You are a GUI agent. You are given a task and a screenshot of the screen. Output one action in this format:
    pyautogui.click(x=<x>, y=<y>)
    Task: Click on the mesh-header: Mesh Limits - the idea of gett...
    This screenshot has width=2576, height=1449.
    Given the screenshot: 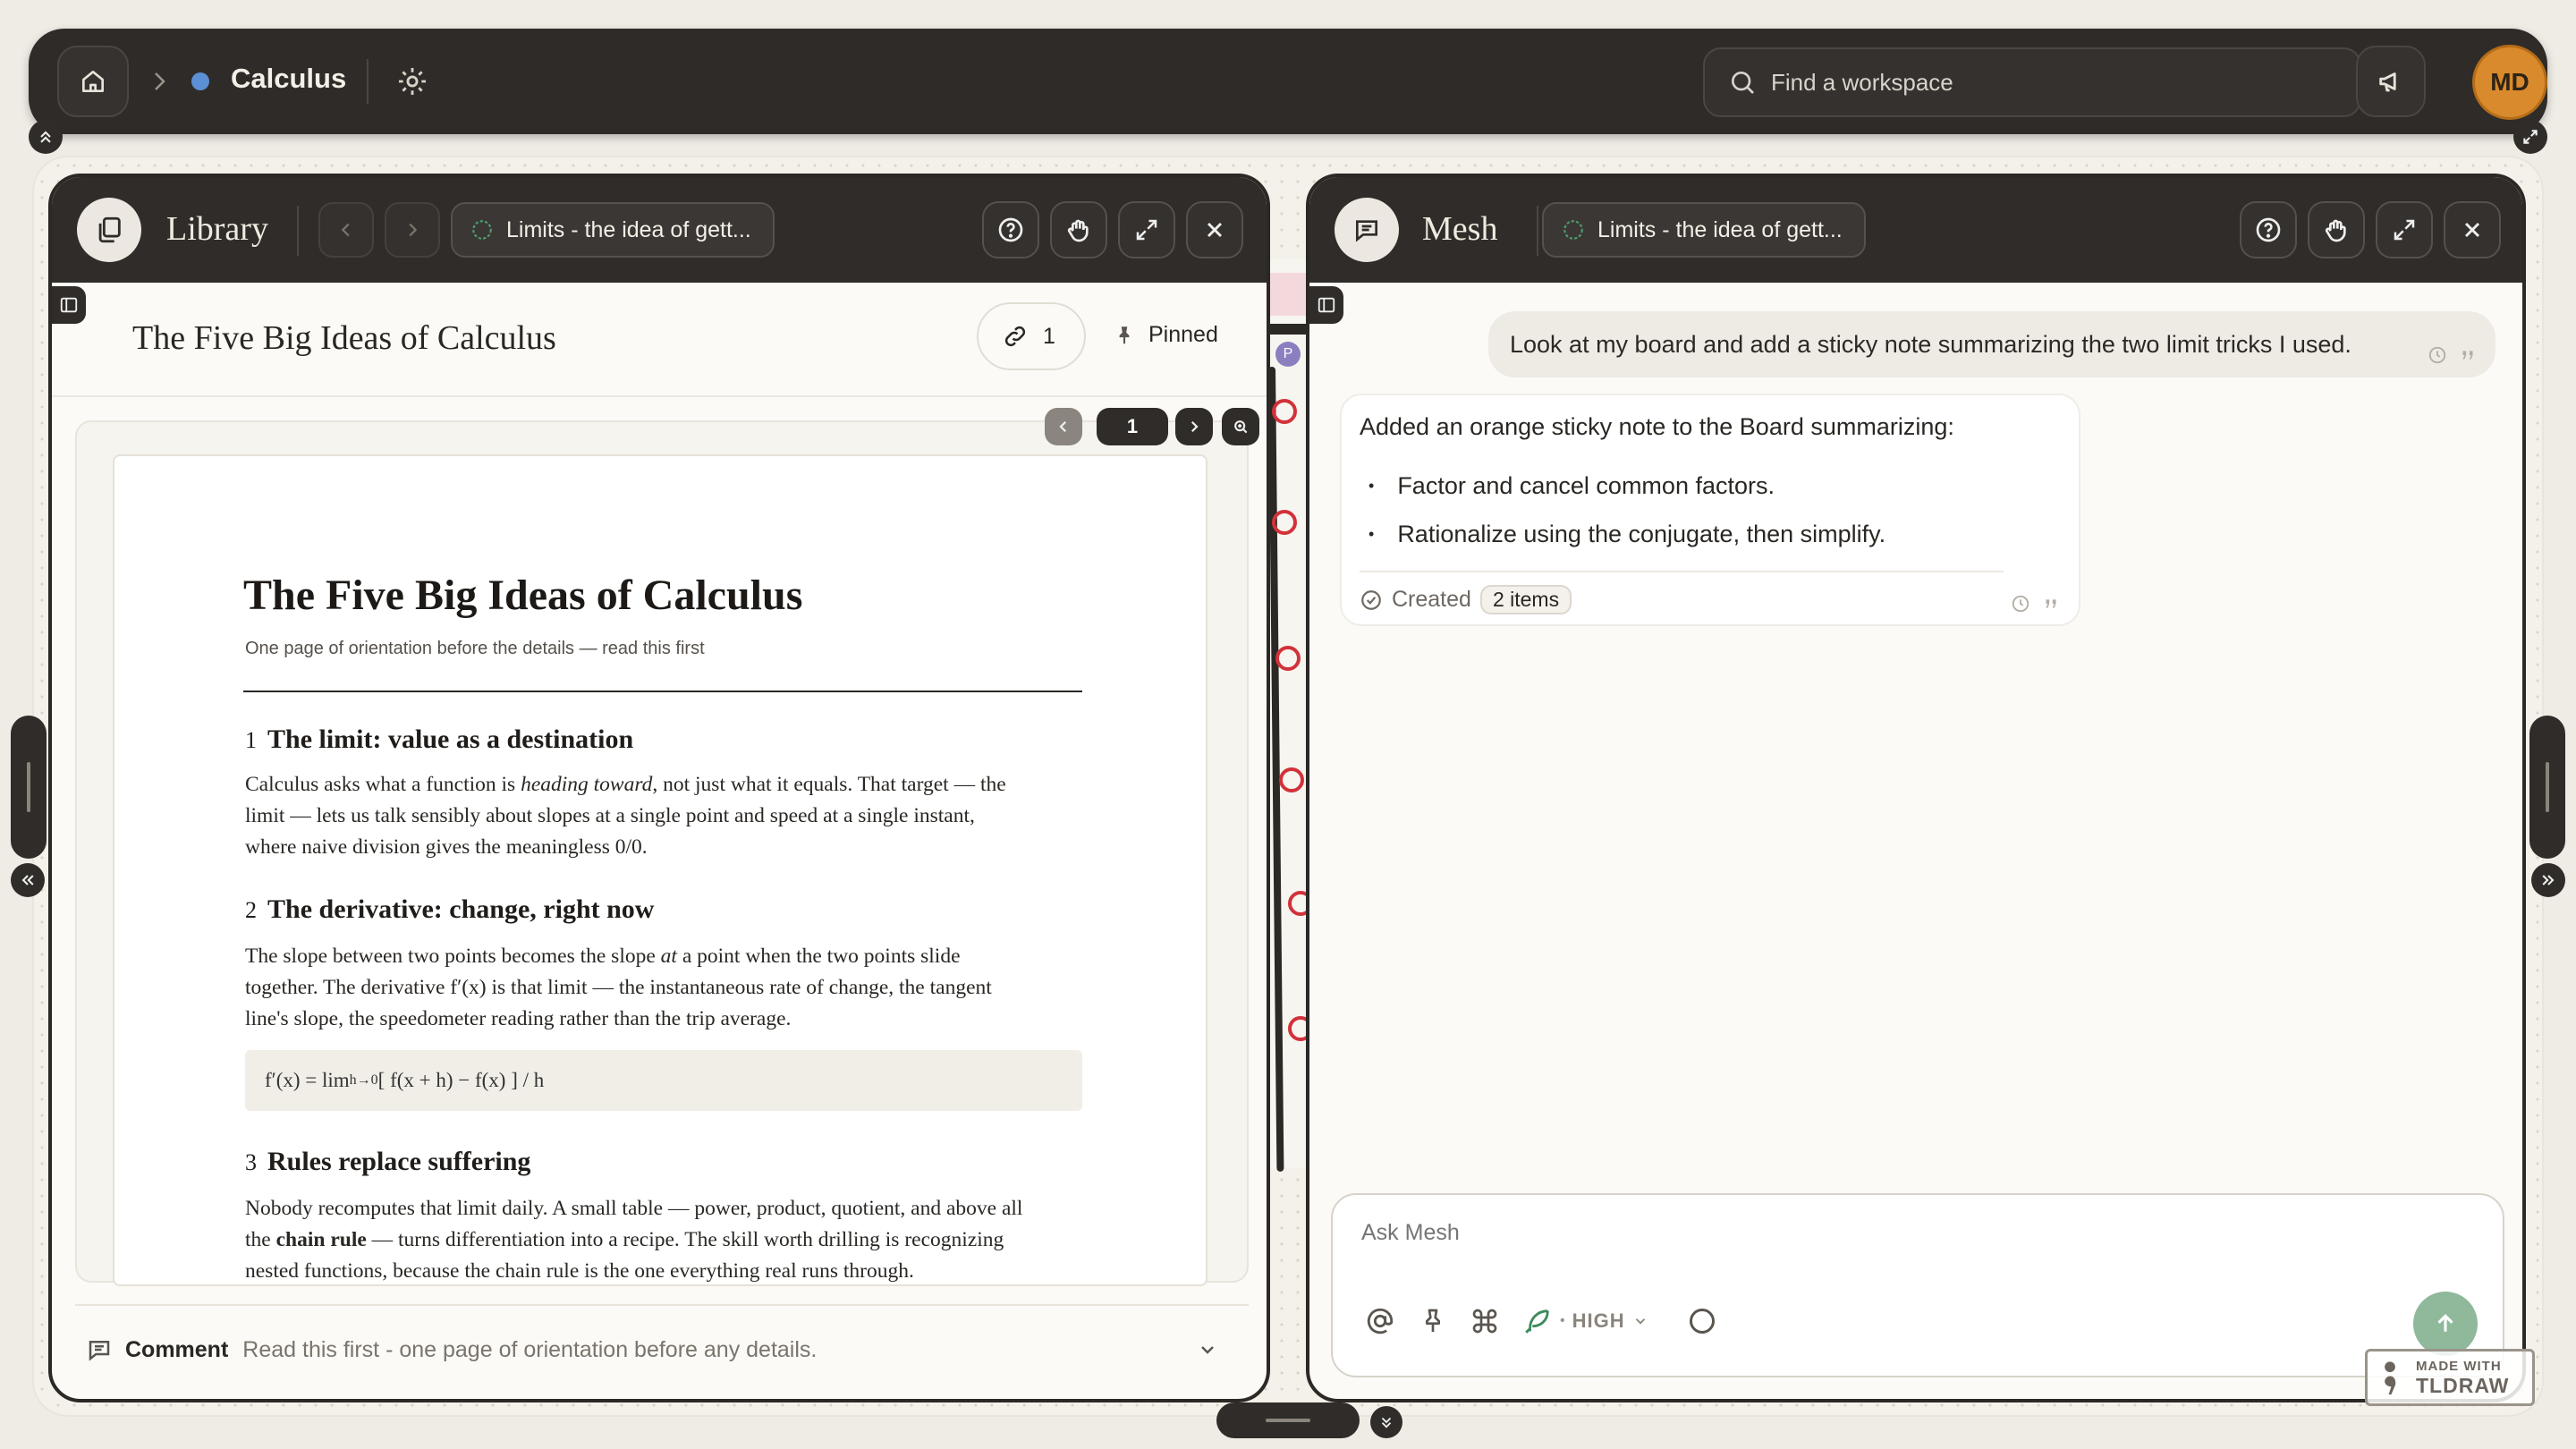 What is the action you would take?
    pyautogui.click(x=1915, y=230)
    